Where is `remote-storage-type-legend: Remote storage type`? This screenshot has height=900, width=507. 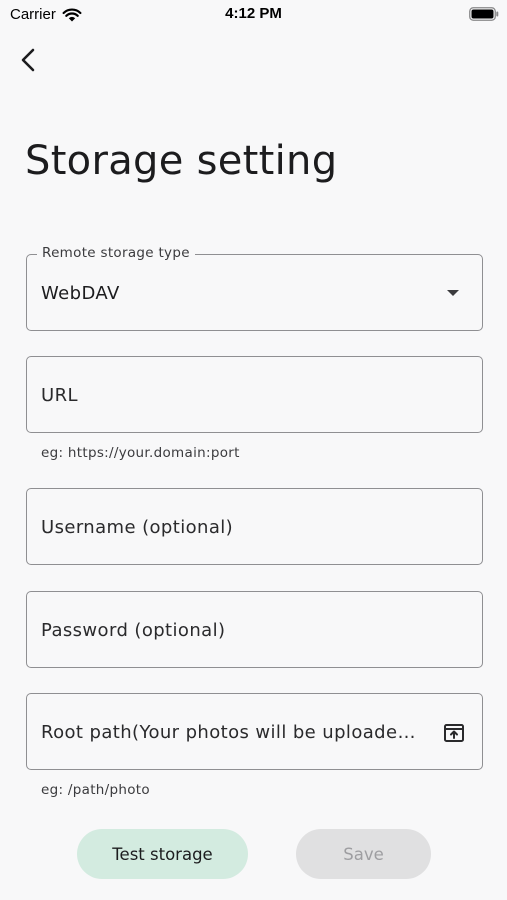
remote-storage-type-legend: Remote storage type is located at coordinates (116, 253).